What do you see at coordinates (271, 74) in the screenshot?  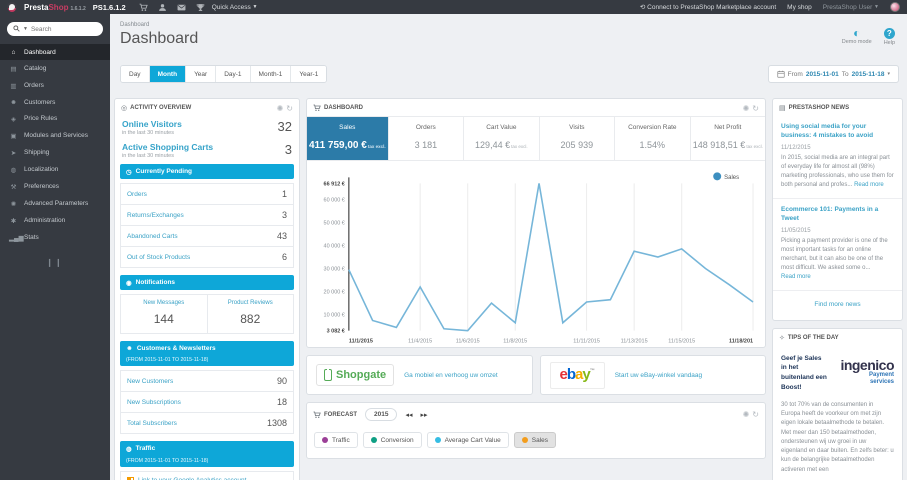 I see `tab-month-minus-1: Month-1` at bounding box center [271, 74].